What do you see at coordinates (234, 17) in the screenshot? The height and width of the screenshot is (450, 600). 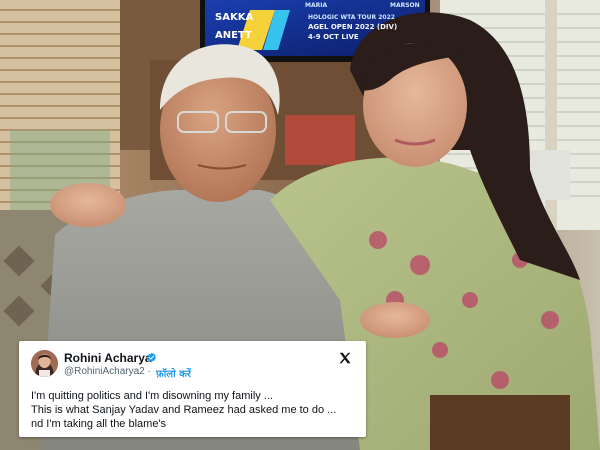 I see `tv-side-label-1: SAKKA` at bounding box center [234, 17].